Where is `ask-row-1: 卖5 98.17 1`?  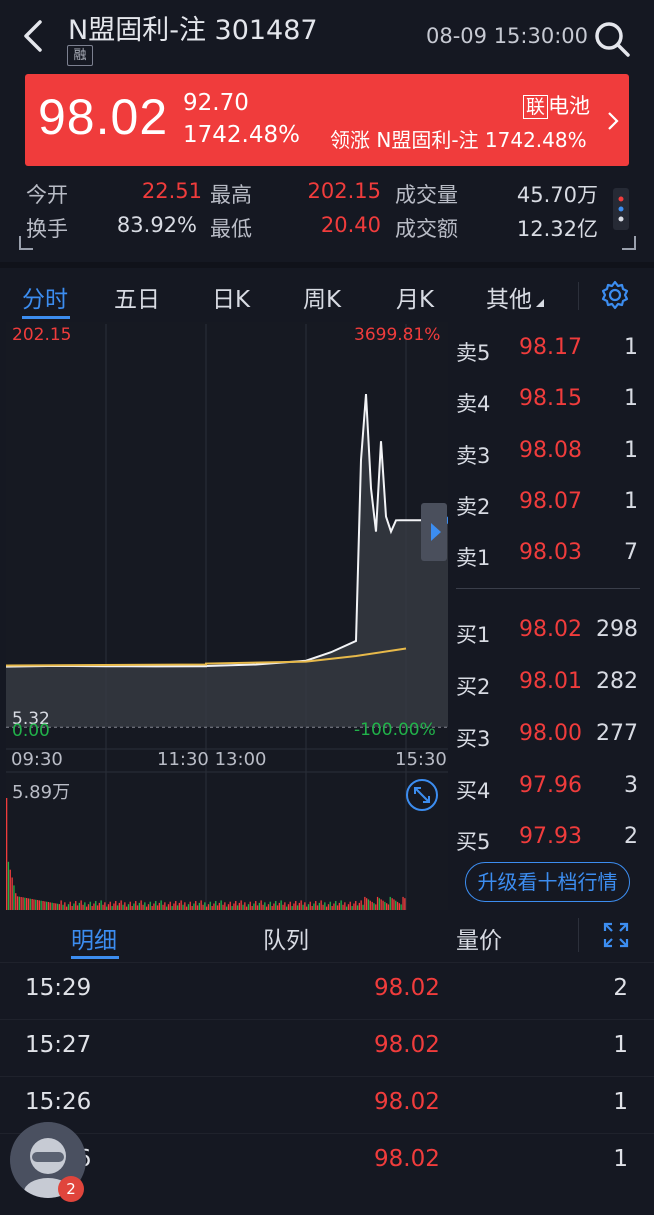
ask-row-1: 卖5 98.17 1 is located at coordinates (551, 353).